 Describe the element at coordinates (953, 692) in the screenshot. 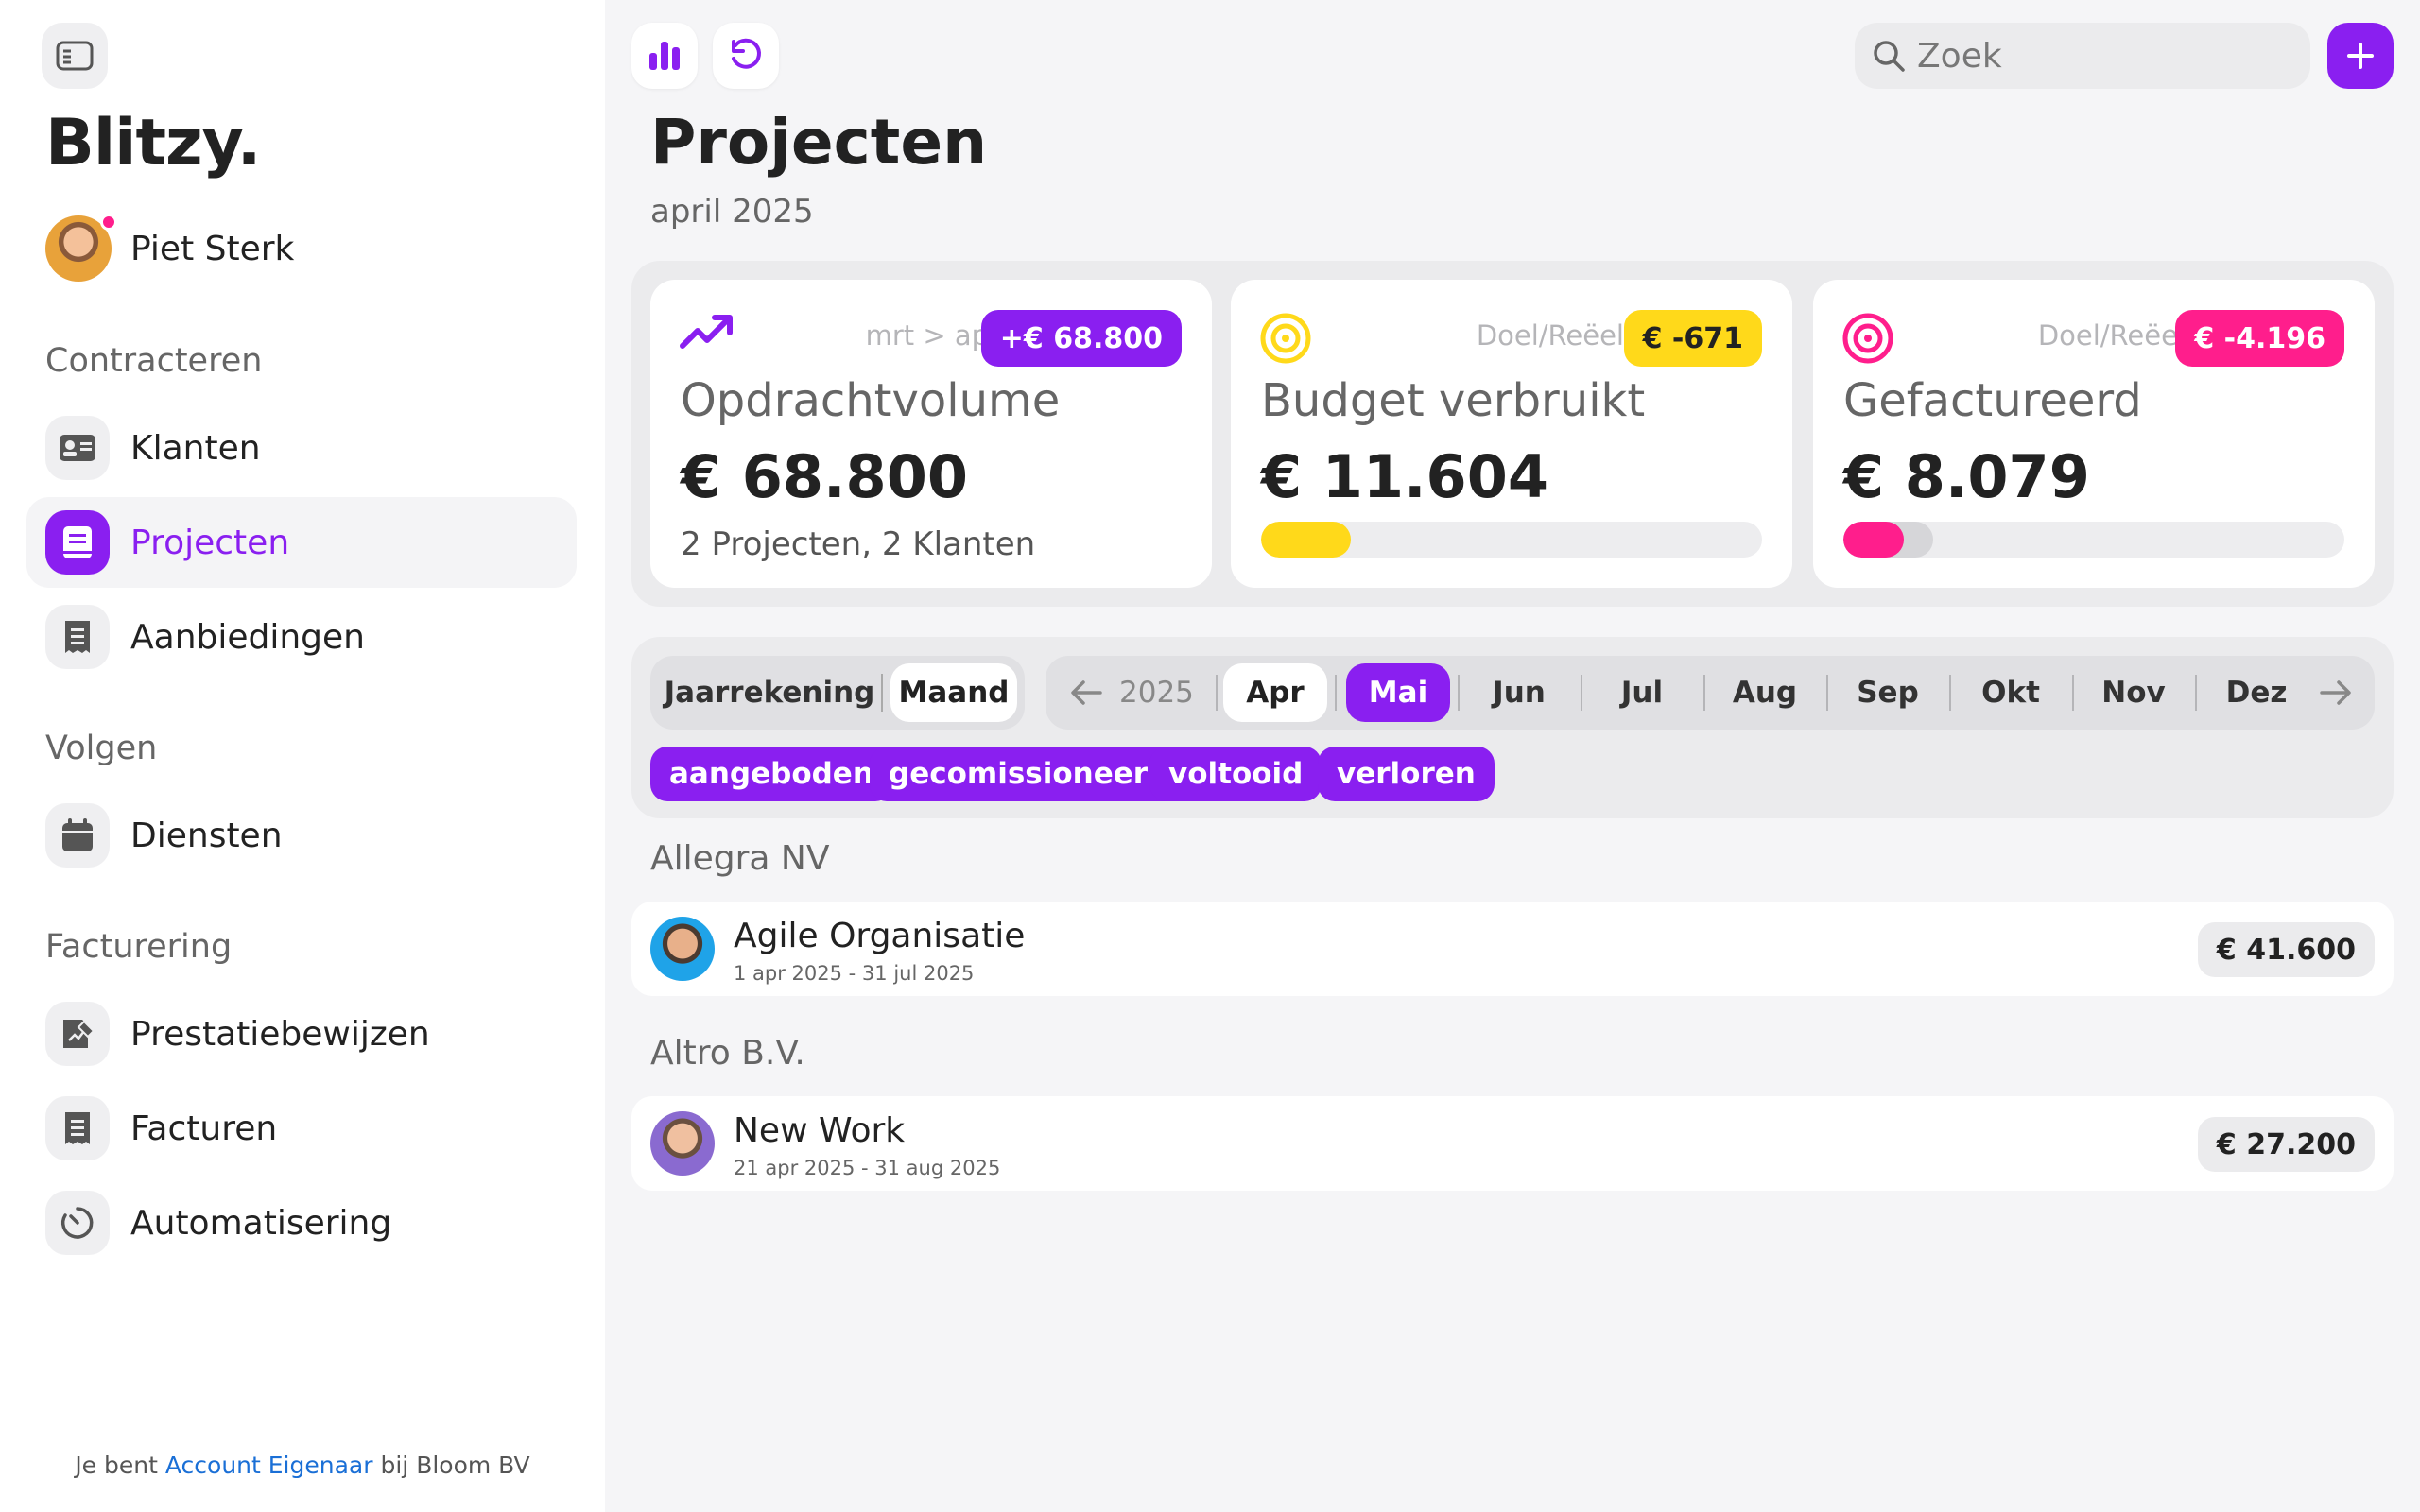

I see `tab-maand: Maand` at that location.